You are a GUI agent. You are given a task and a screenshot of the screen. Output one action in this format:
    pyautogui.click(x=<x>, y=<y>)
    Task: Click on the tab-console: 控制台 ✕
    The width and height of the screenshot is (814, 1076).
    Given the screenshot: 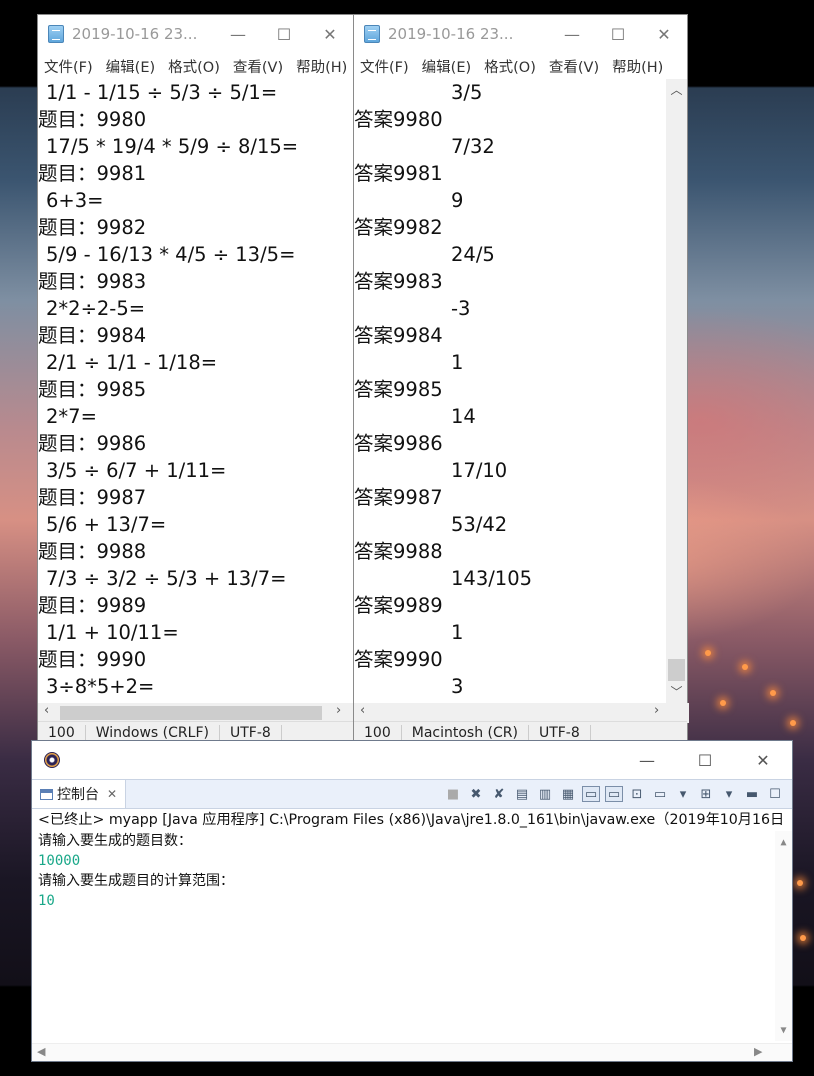 What is the action you would take?
    pyautogui.click(x=79, y=794)
    